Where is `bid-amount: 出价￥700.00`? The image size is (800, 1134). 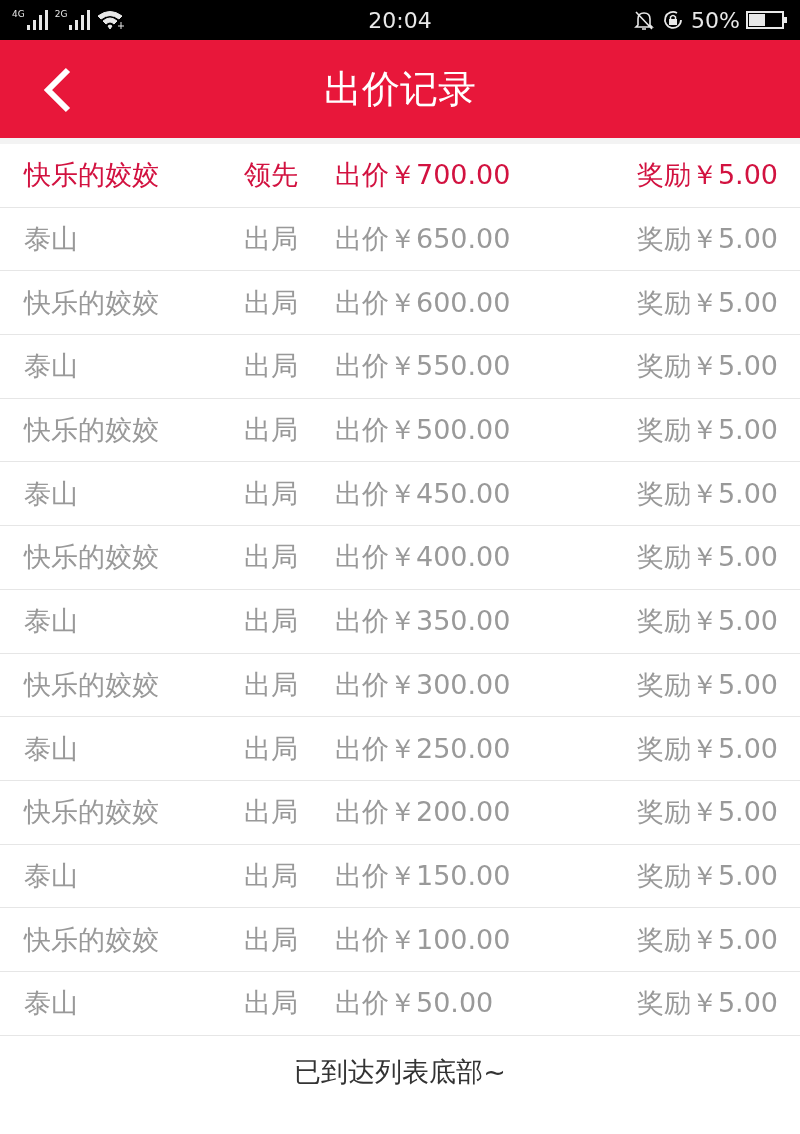
bid-amount: 出价￥700.00 is located at coordinates (423, 175).